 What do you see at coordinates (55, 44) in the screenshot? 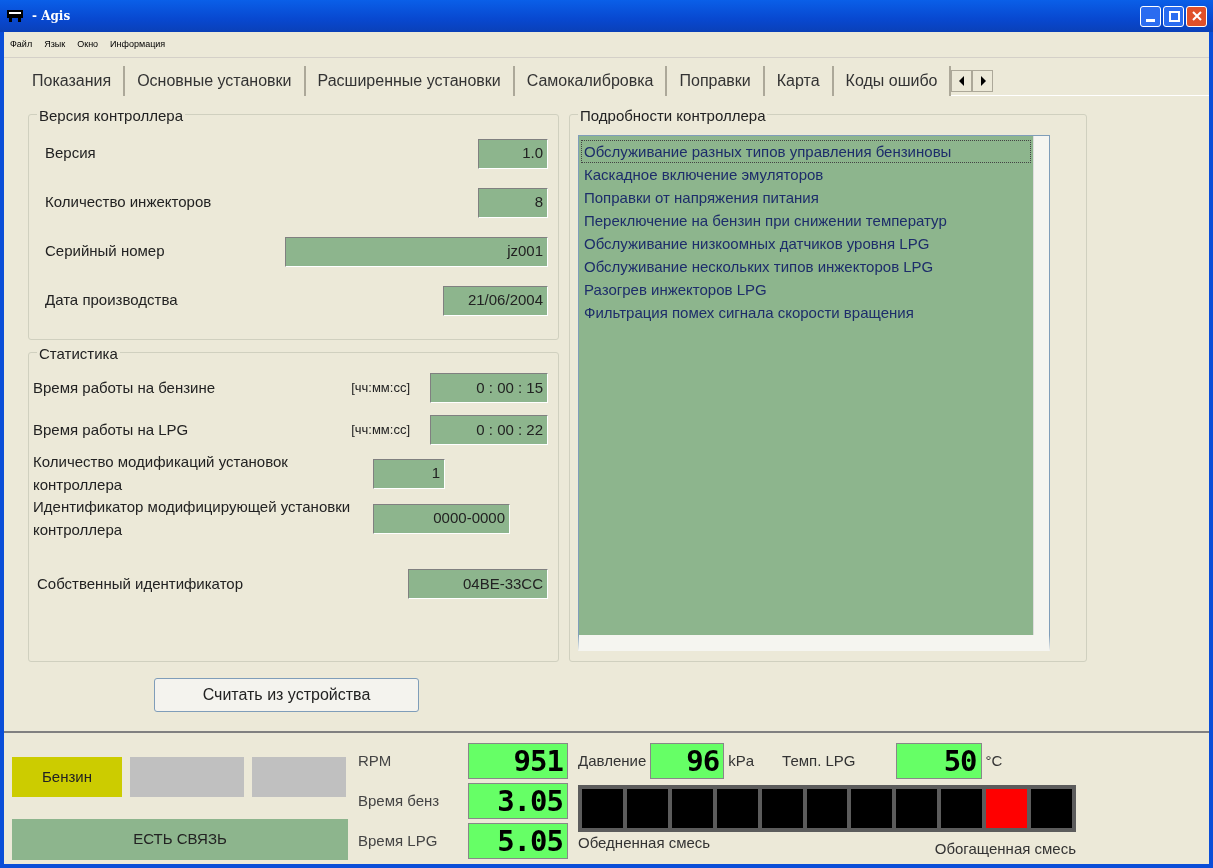
I see `menu-item: Язык` at bounding box center [55, 44].